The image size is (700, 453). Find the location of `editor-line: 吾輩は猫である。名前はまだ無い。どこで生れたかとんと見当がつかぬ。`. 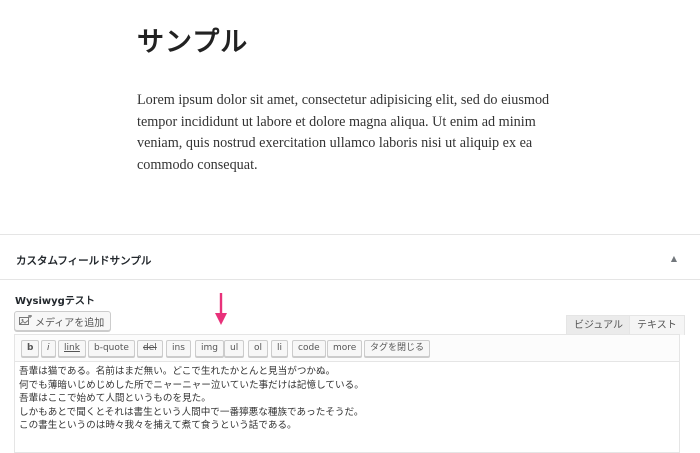

editor-line: 吾輩は猫である。名前はまだ無い。どこで生れたかとんと見当がつかぬ。 is located at coordinates (177, 371).